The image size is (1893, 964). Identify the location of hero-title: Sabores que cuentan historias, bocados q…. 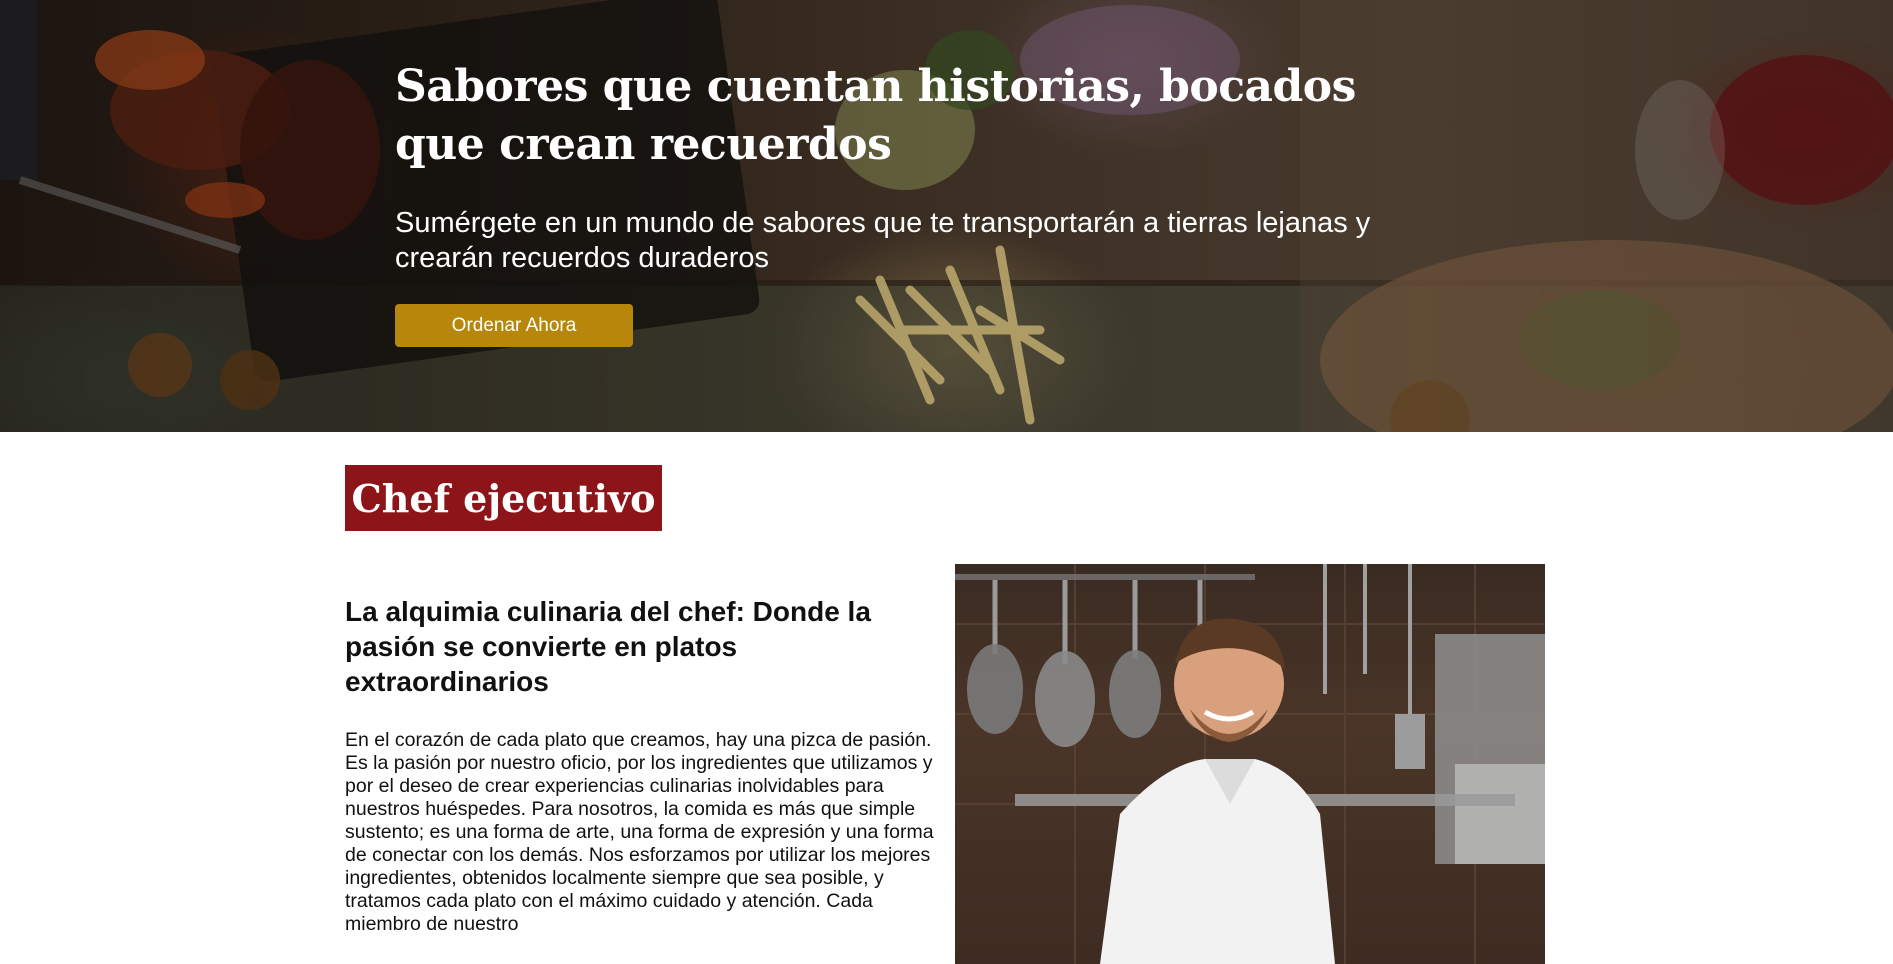
(875, 115).